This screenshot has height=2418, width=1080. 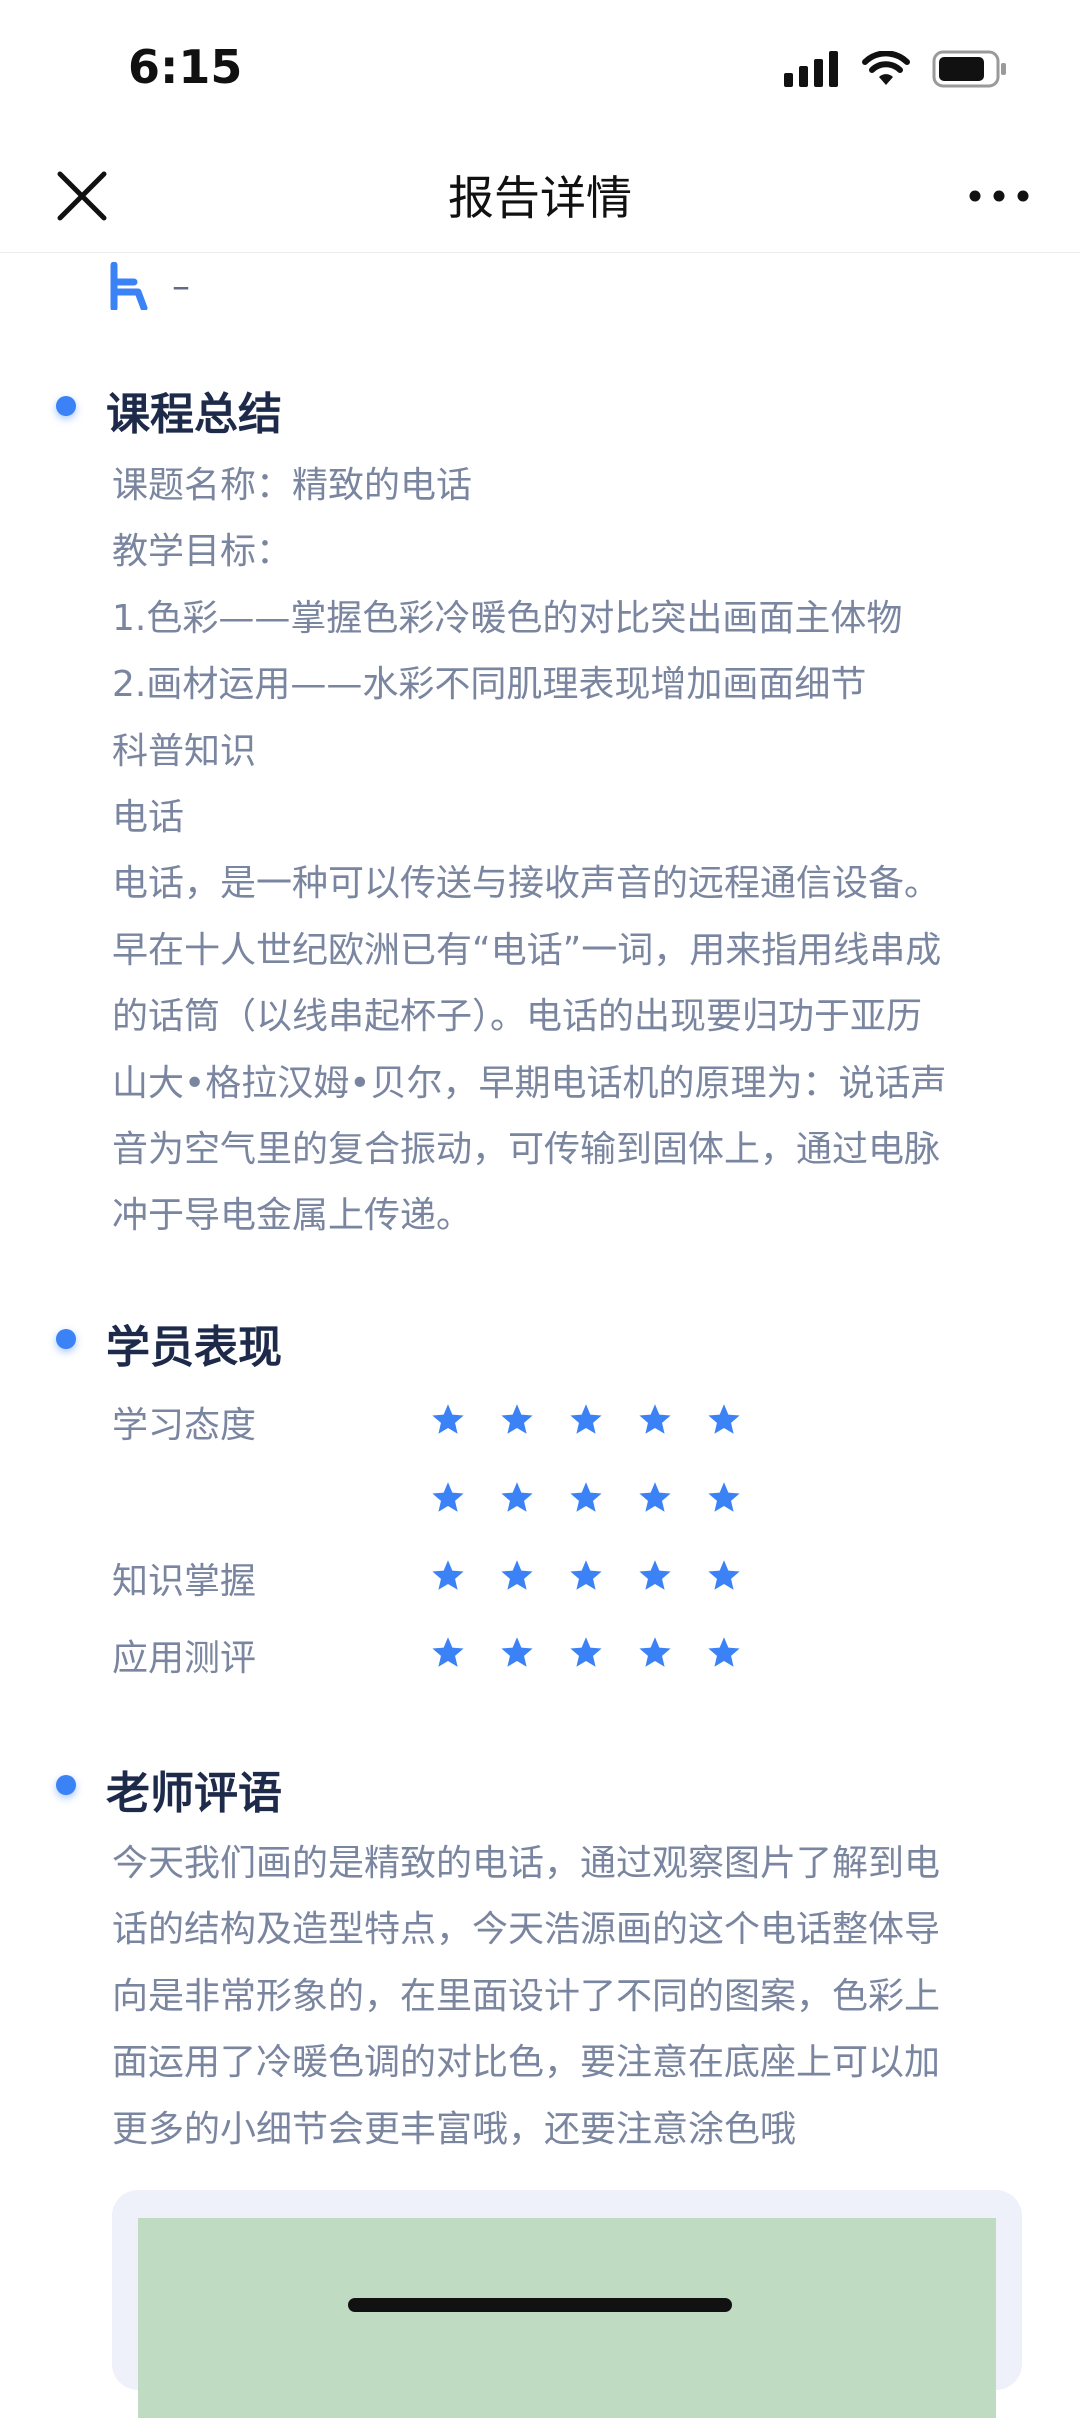 I want to click on rating-label: 应用测评, so click(x=184, y=1658).